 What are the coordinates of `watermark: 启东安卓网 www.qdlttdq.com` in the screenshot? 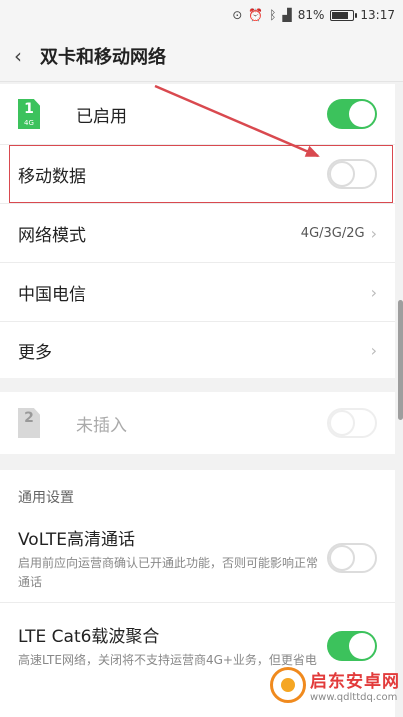 It's located at (336, 685).